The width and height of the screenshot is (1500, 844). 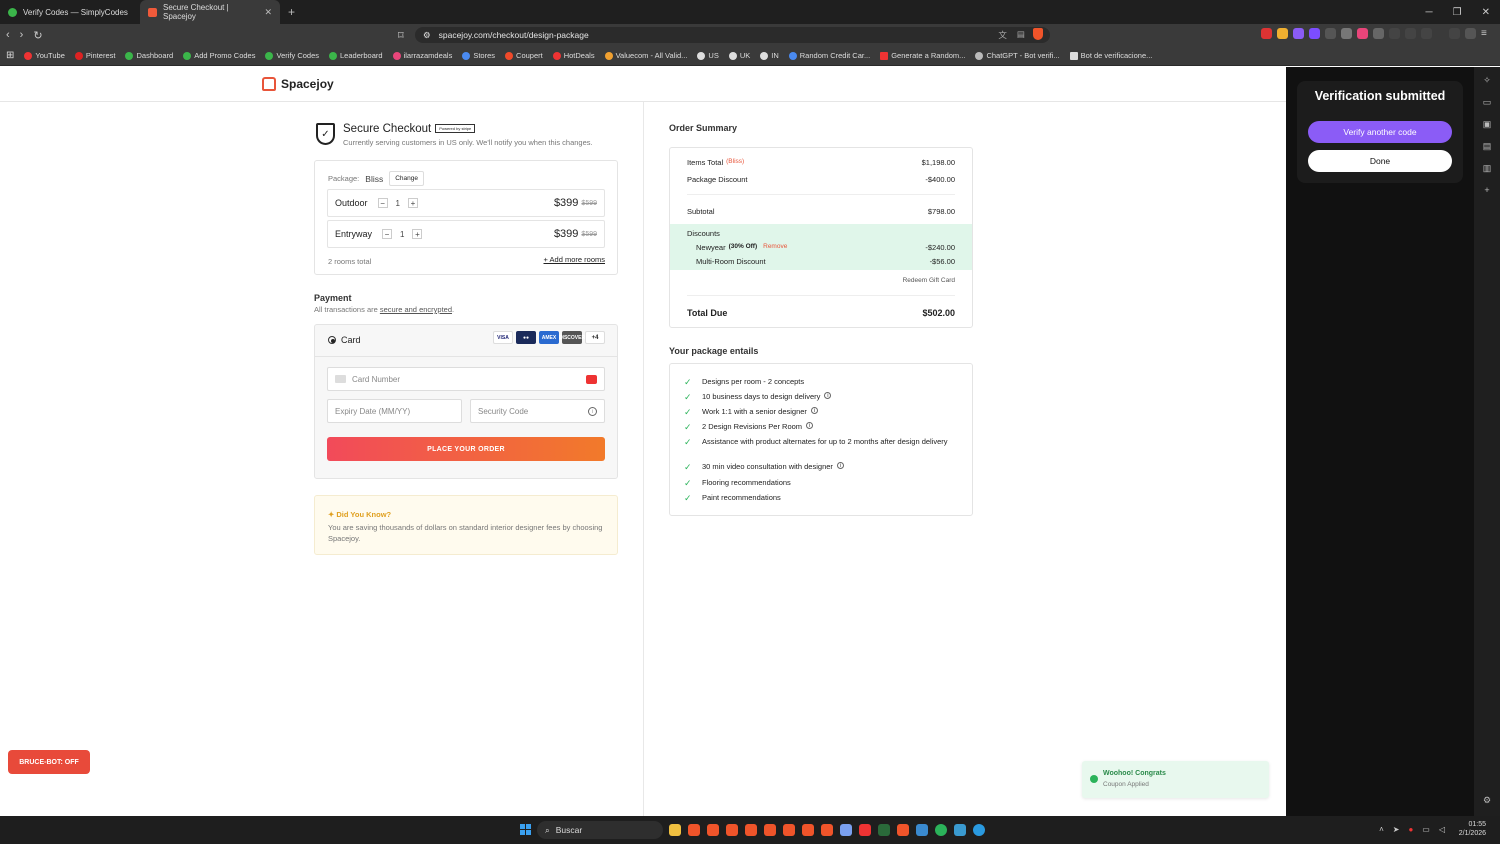 I want to click on apps-grid-icon: ⊞, so click(x=10, y=55).